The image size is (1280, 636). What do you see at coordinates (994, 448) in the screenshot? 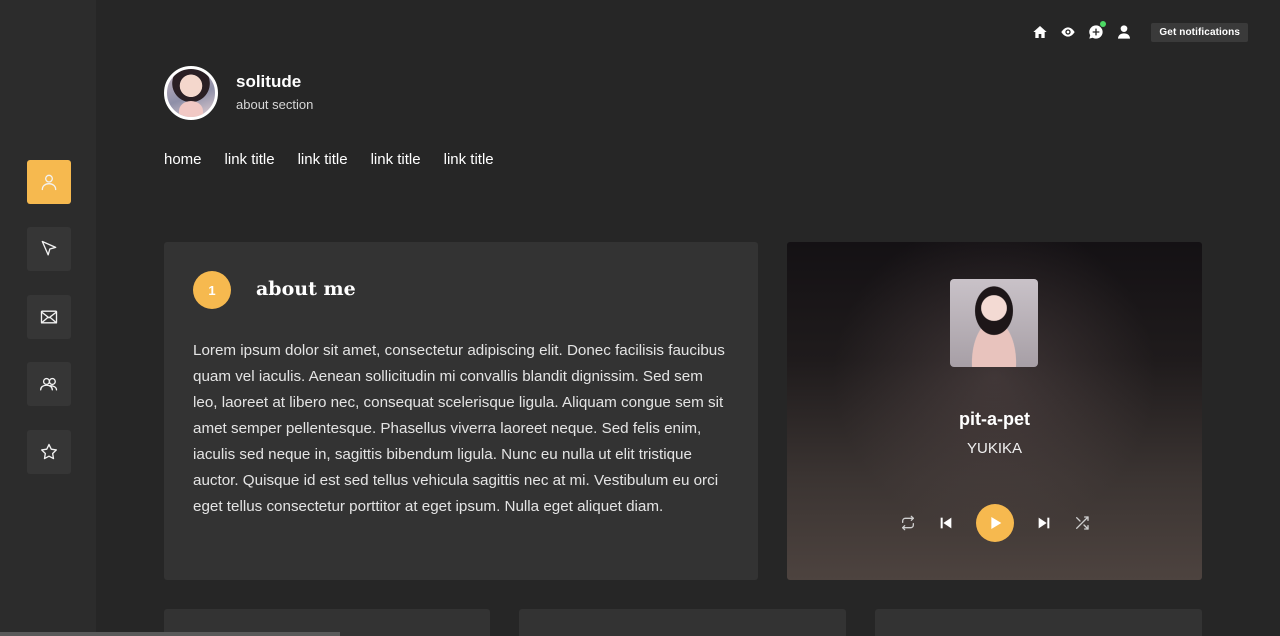
I see `song-artist: YUKIKA` at bounding box center [994, 448].